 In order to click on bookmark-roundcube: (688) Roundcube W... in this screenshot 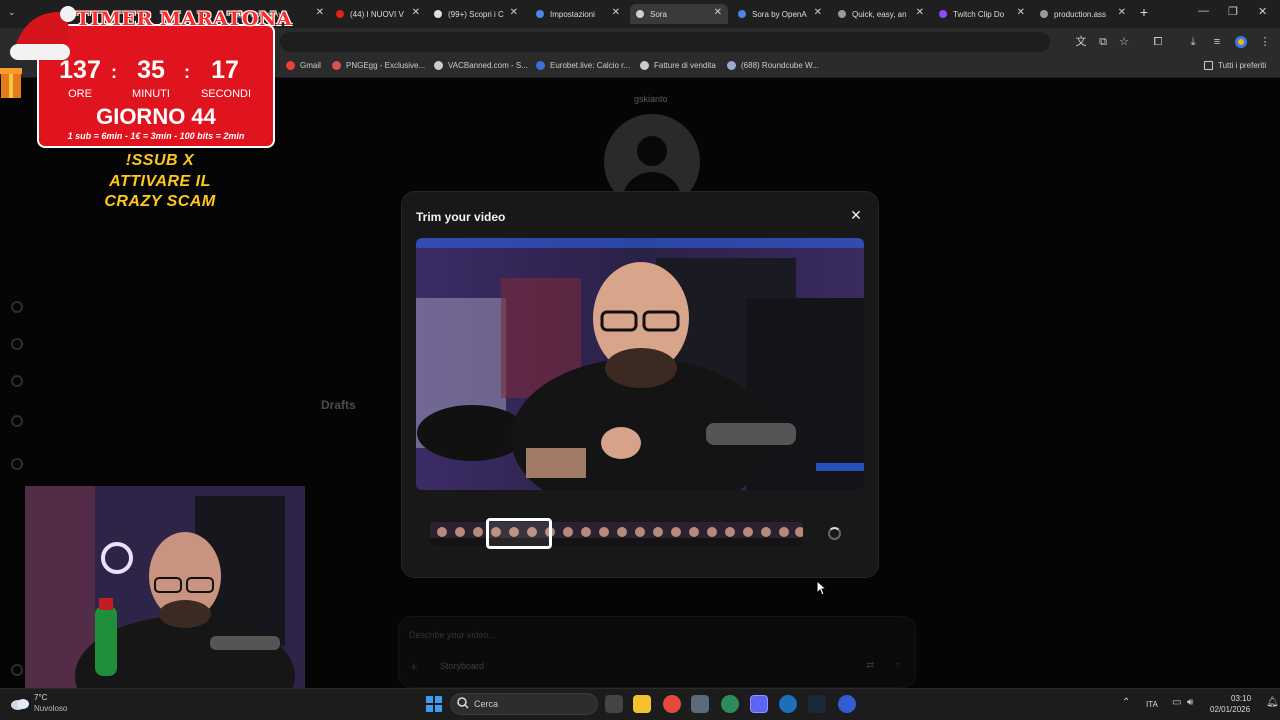, I will do `click(773, 65)`.